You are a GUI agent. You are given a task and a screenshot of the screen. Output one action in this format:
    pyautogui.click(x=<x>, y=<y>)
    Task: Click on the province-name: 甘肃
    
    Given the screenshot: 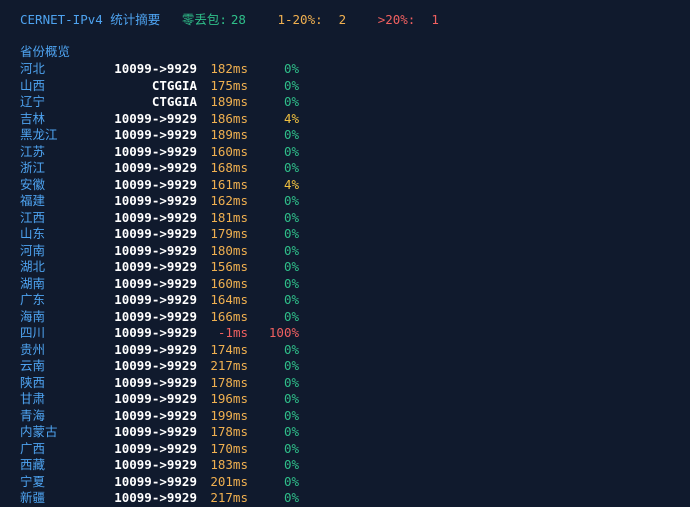 What is the action you would take?
    pyautogui.click(x=33, y=398)
    